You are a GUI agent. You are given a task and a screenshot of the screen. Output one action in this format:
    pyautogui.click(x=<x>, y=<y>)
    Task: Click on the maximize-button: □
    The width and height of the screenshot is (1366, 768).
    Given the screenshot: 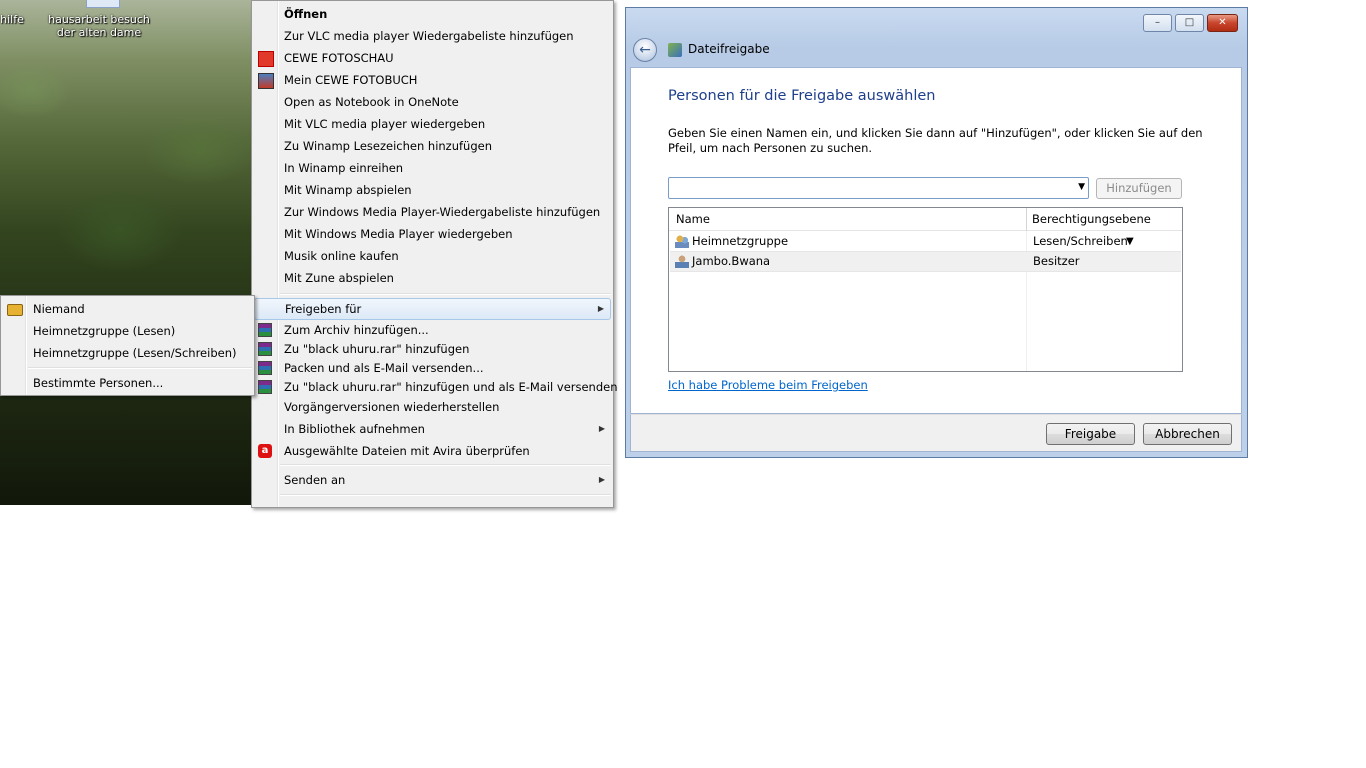 What is the action you would take?
    pyautogui.click(x=1189, y=23)
    